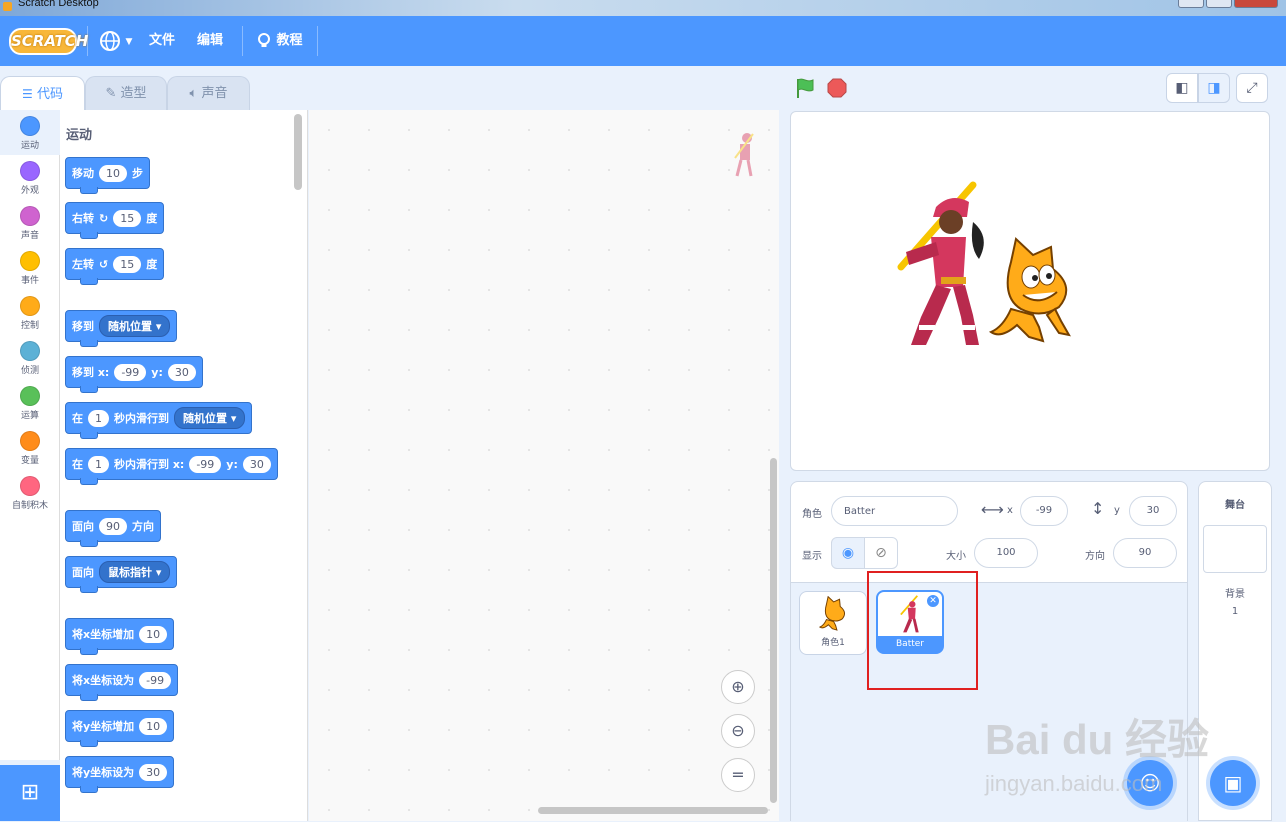 This screenshot has width=1286, height=822. What do you see at coordinates (30, 357) in the screenshot?
I see `category-5: 侦测` at bounding box center [30, 357].